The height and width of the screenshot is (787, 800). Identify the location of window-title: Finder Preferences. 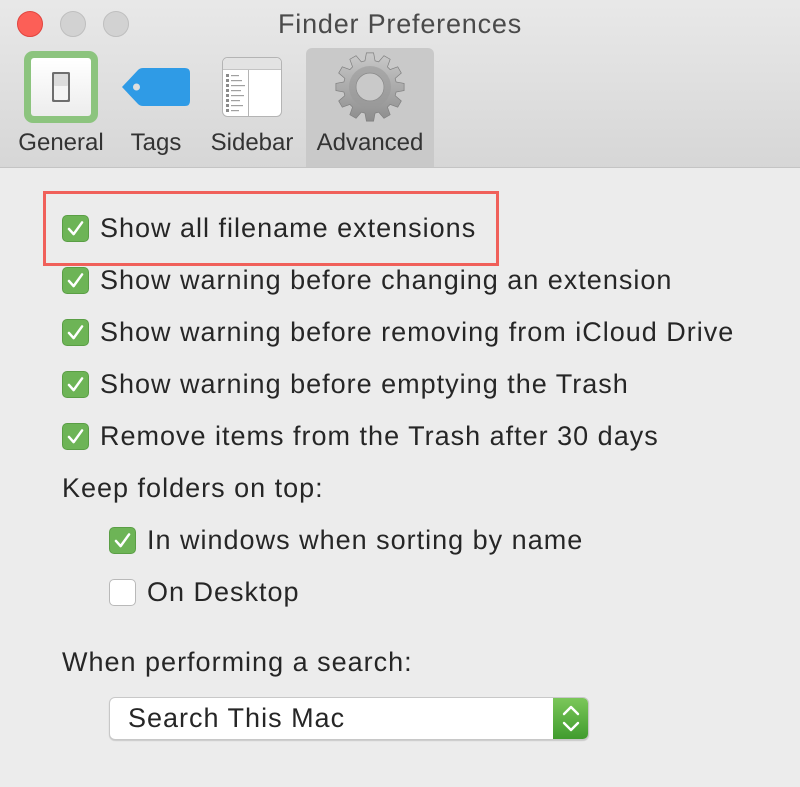
(400, 24).